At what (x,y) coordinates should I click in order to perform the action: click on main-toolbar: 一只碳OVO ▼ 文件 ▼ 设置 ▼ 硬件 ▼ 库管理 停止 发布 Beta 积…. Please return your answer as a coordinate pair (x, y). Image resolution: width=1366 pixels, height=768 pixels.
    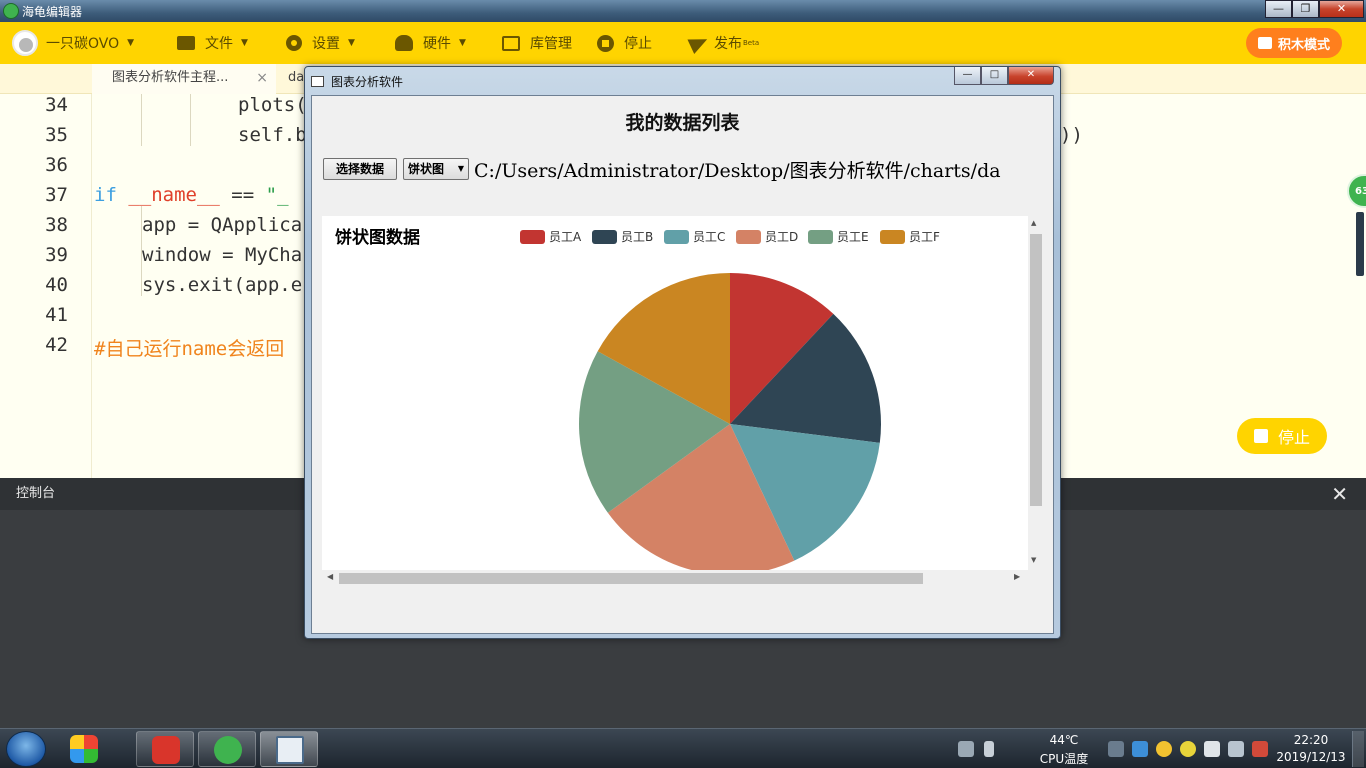
    Looking at the image, I should click on (683, 43).